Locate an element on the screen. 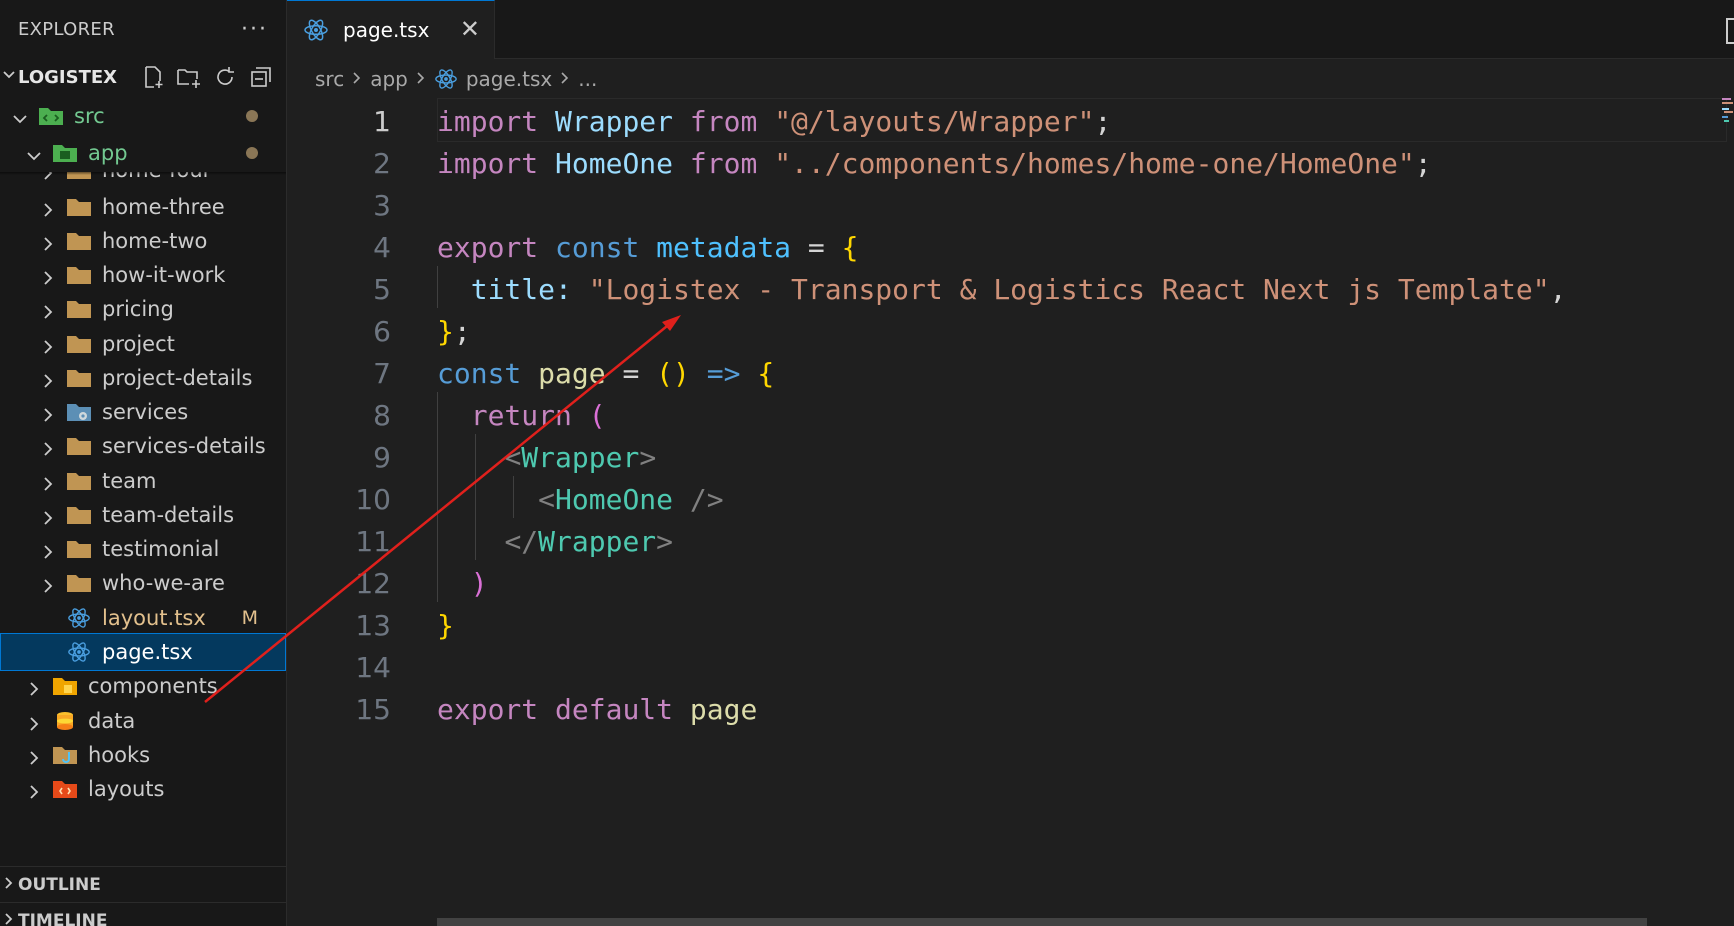 Image resolution: width=1734 pixels, height=926 pixels. line-number: 3 is located at coordinates (1010, 205).